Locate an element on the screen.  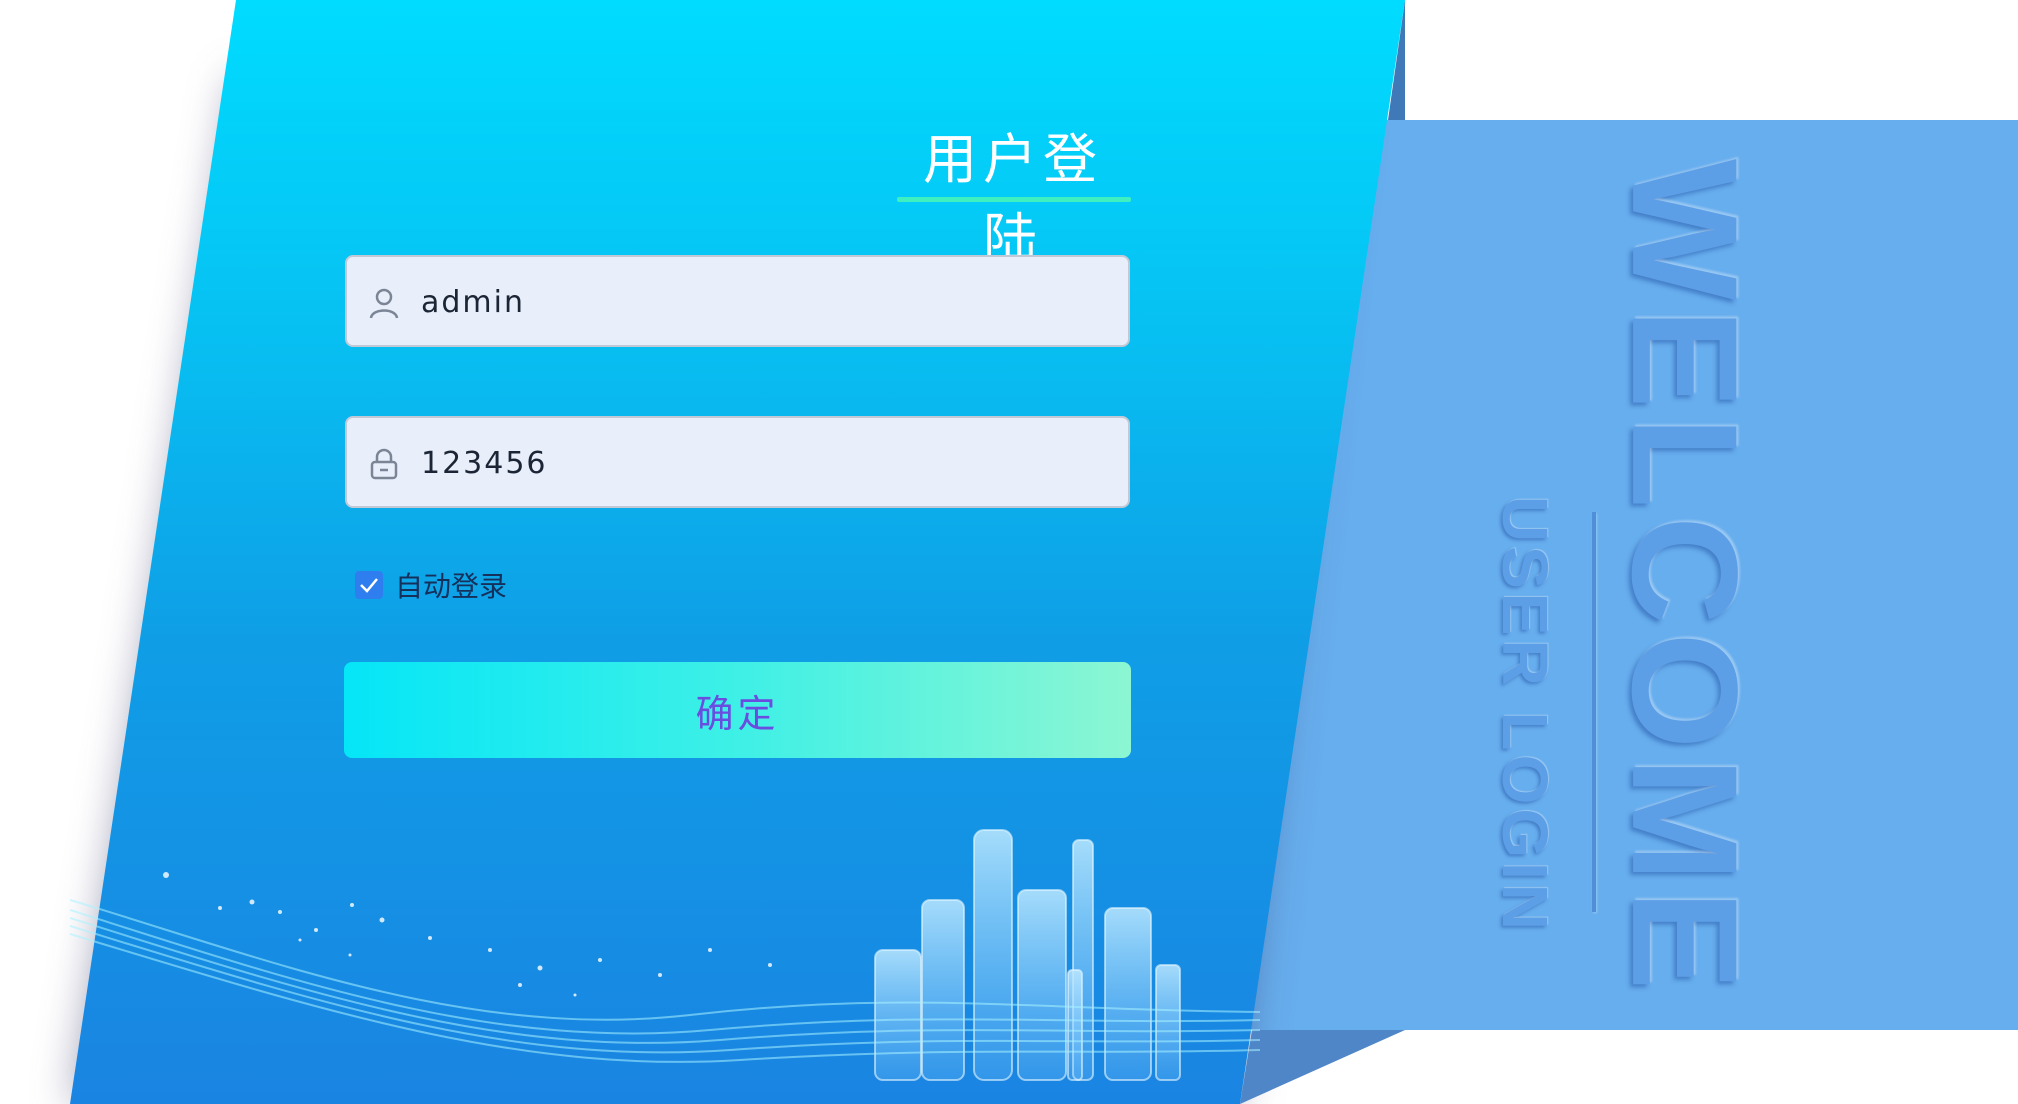
welcome-subtitle-text: USER LOGIN is located at coordinates (1525, 715).